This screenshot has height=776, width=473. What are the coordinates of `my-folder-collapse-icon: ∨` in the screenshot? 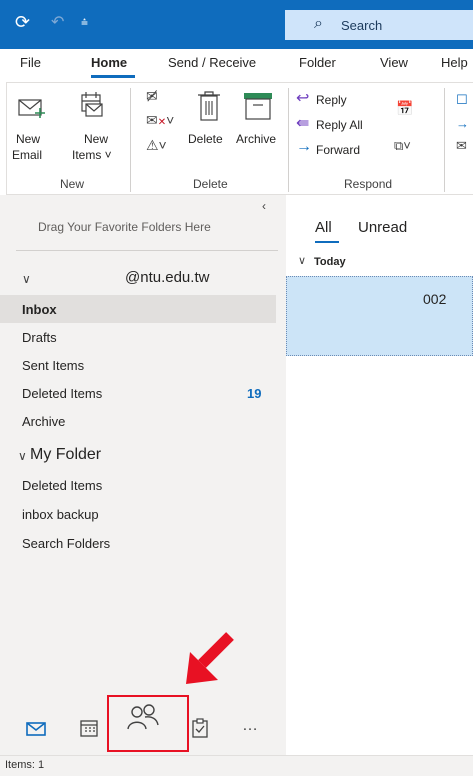 It's located at (22, 456).